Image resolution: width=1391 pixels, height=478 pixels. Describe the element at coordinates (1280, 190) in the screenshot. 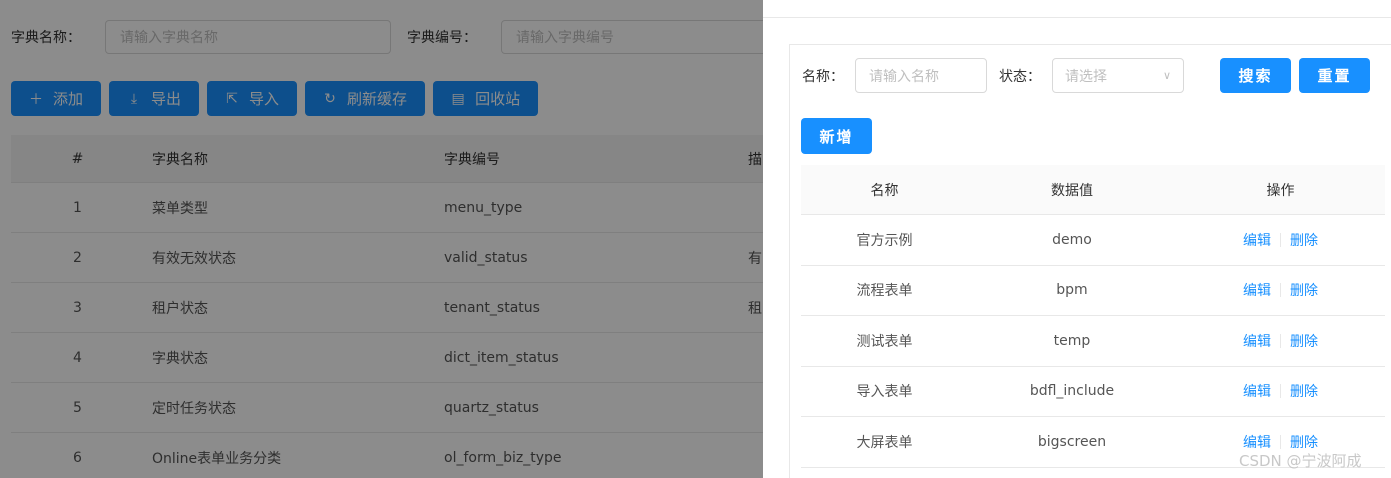

I see `col-action-header: 操作` at that location.